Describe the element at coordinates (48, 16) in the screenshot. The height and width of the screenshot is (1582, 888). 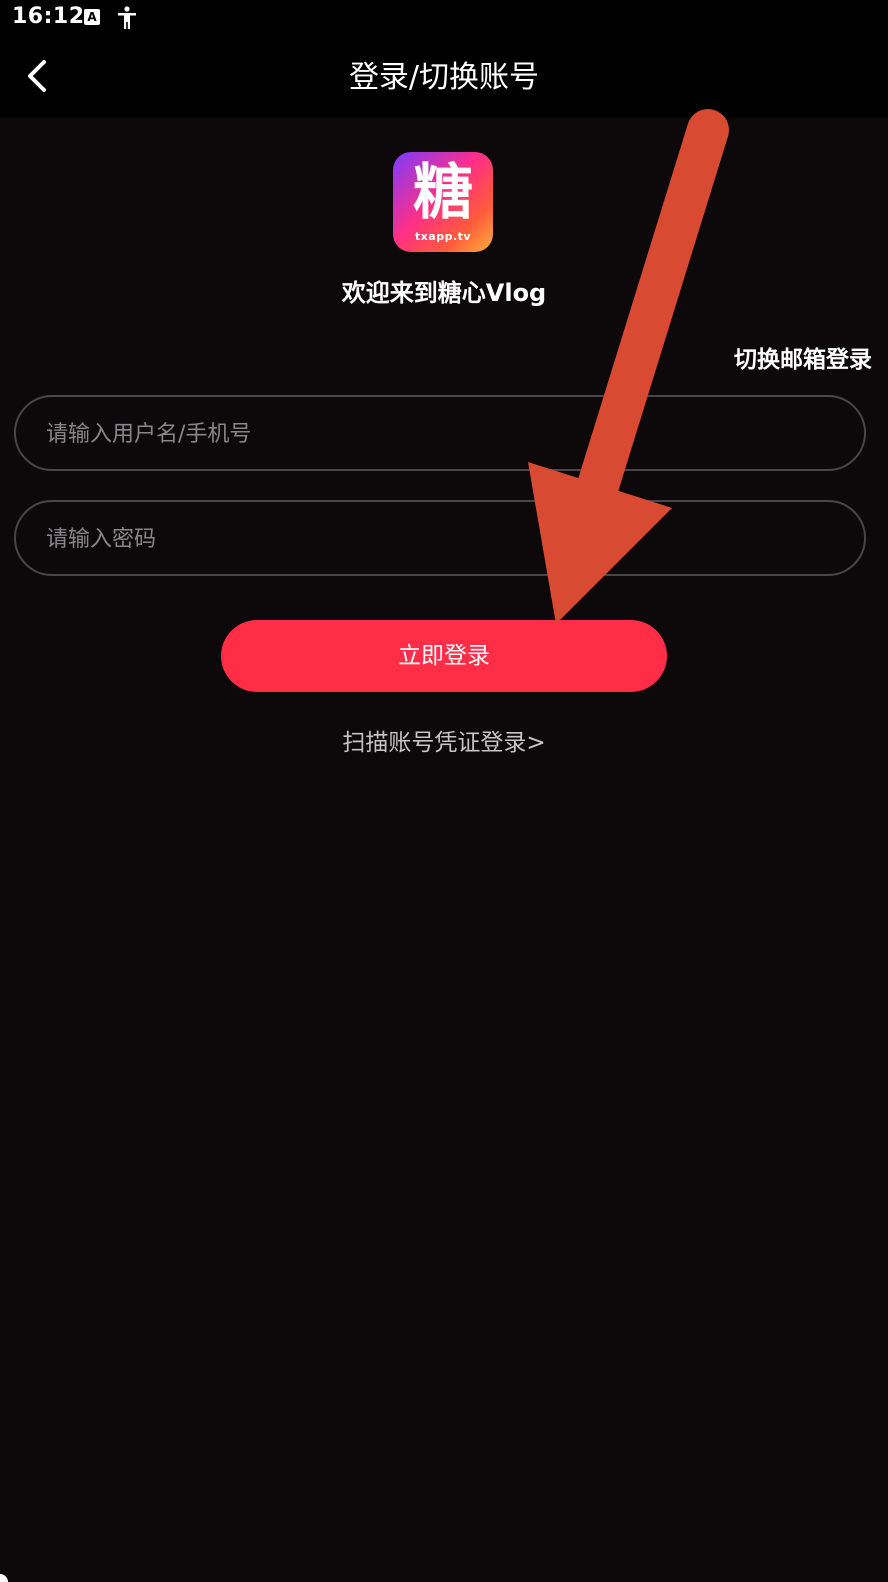
I see `status-time: 16:12` at that location.